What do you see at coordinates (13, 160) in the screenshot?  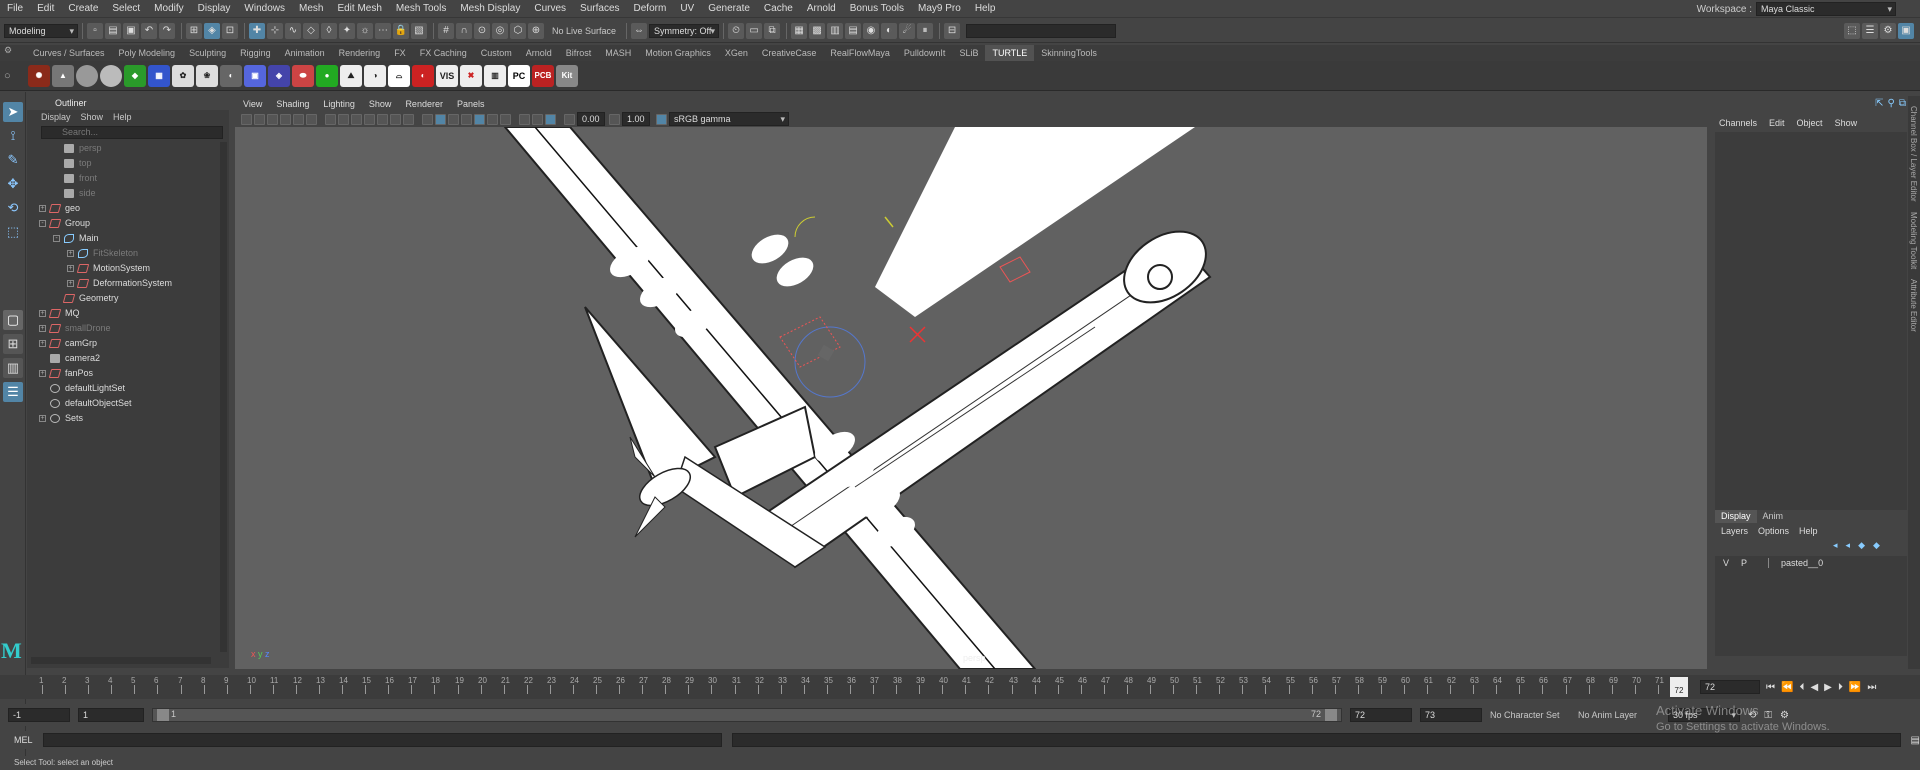 I see `paint-select-icon: ✎` at bounding box center [13, 160].